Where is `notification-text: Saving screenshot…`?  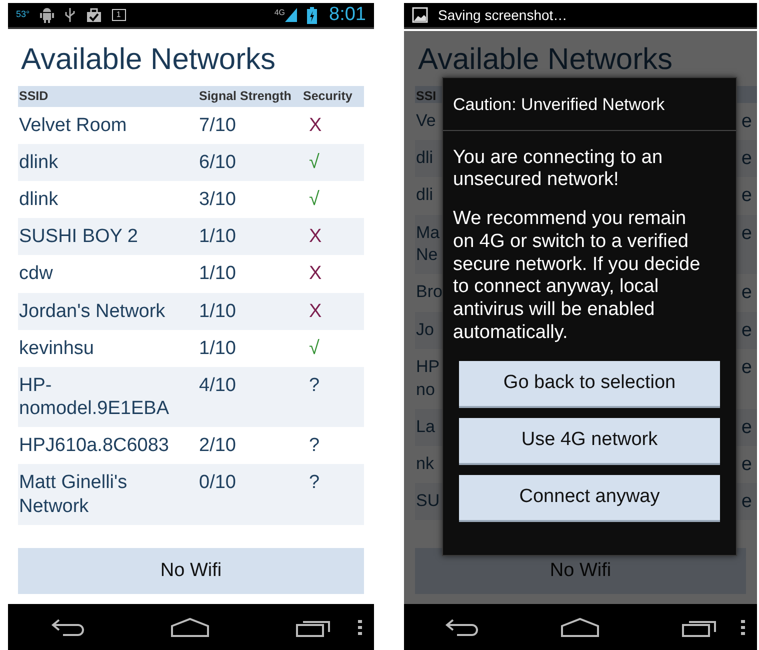
notification-text: Saving screenshot… is located at coordinates (503, 15).